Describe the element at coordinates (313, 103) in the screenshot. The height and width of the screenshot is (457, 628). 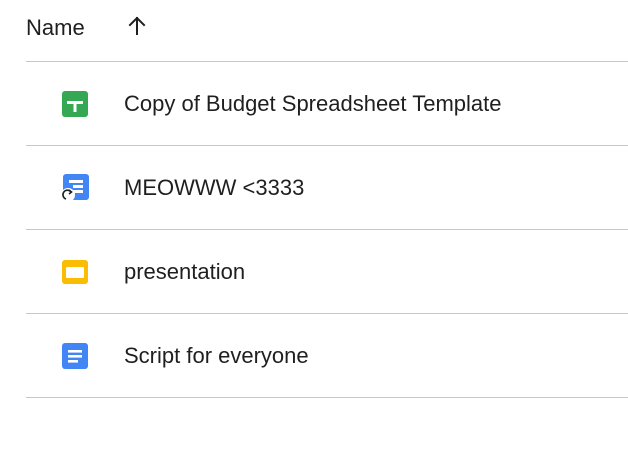
I see `file-name: Copy of Budget Spreadsheet Template` at that location.